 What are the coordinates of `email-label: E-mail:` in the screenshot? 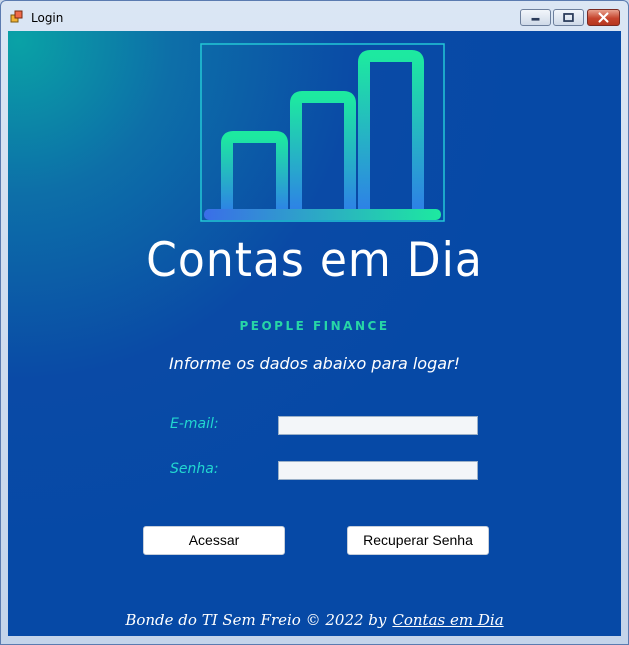 It's located at (194, 424).